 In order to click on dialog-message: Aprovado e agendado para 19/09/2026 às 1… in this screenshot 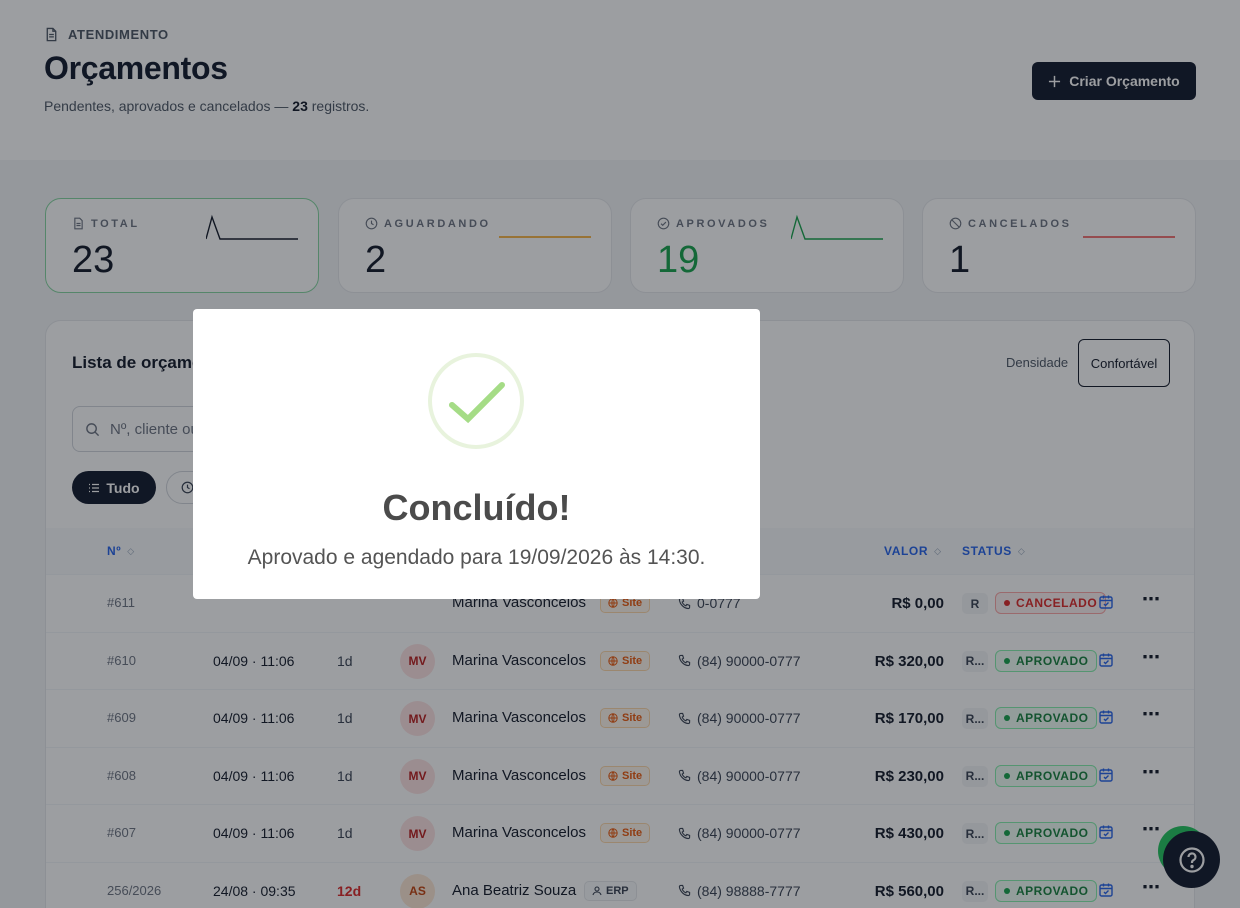, I will do `click(476, 557)`.